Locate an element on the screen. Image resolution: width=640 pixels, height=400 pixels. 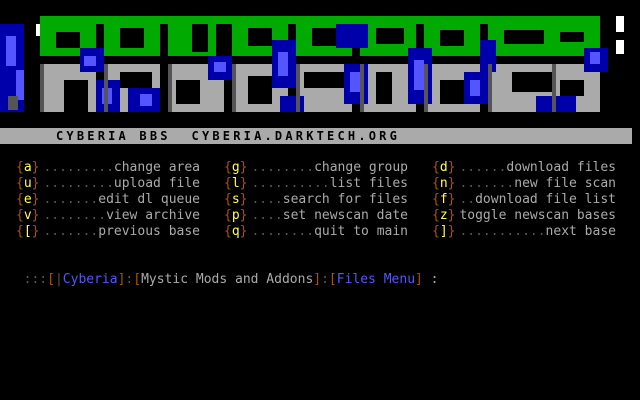
menu-command-1-1: {l} ..........list files is located at coordinates (316, 184).